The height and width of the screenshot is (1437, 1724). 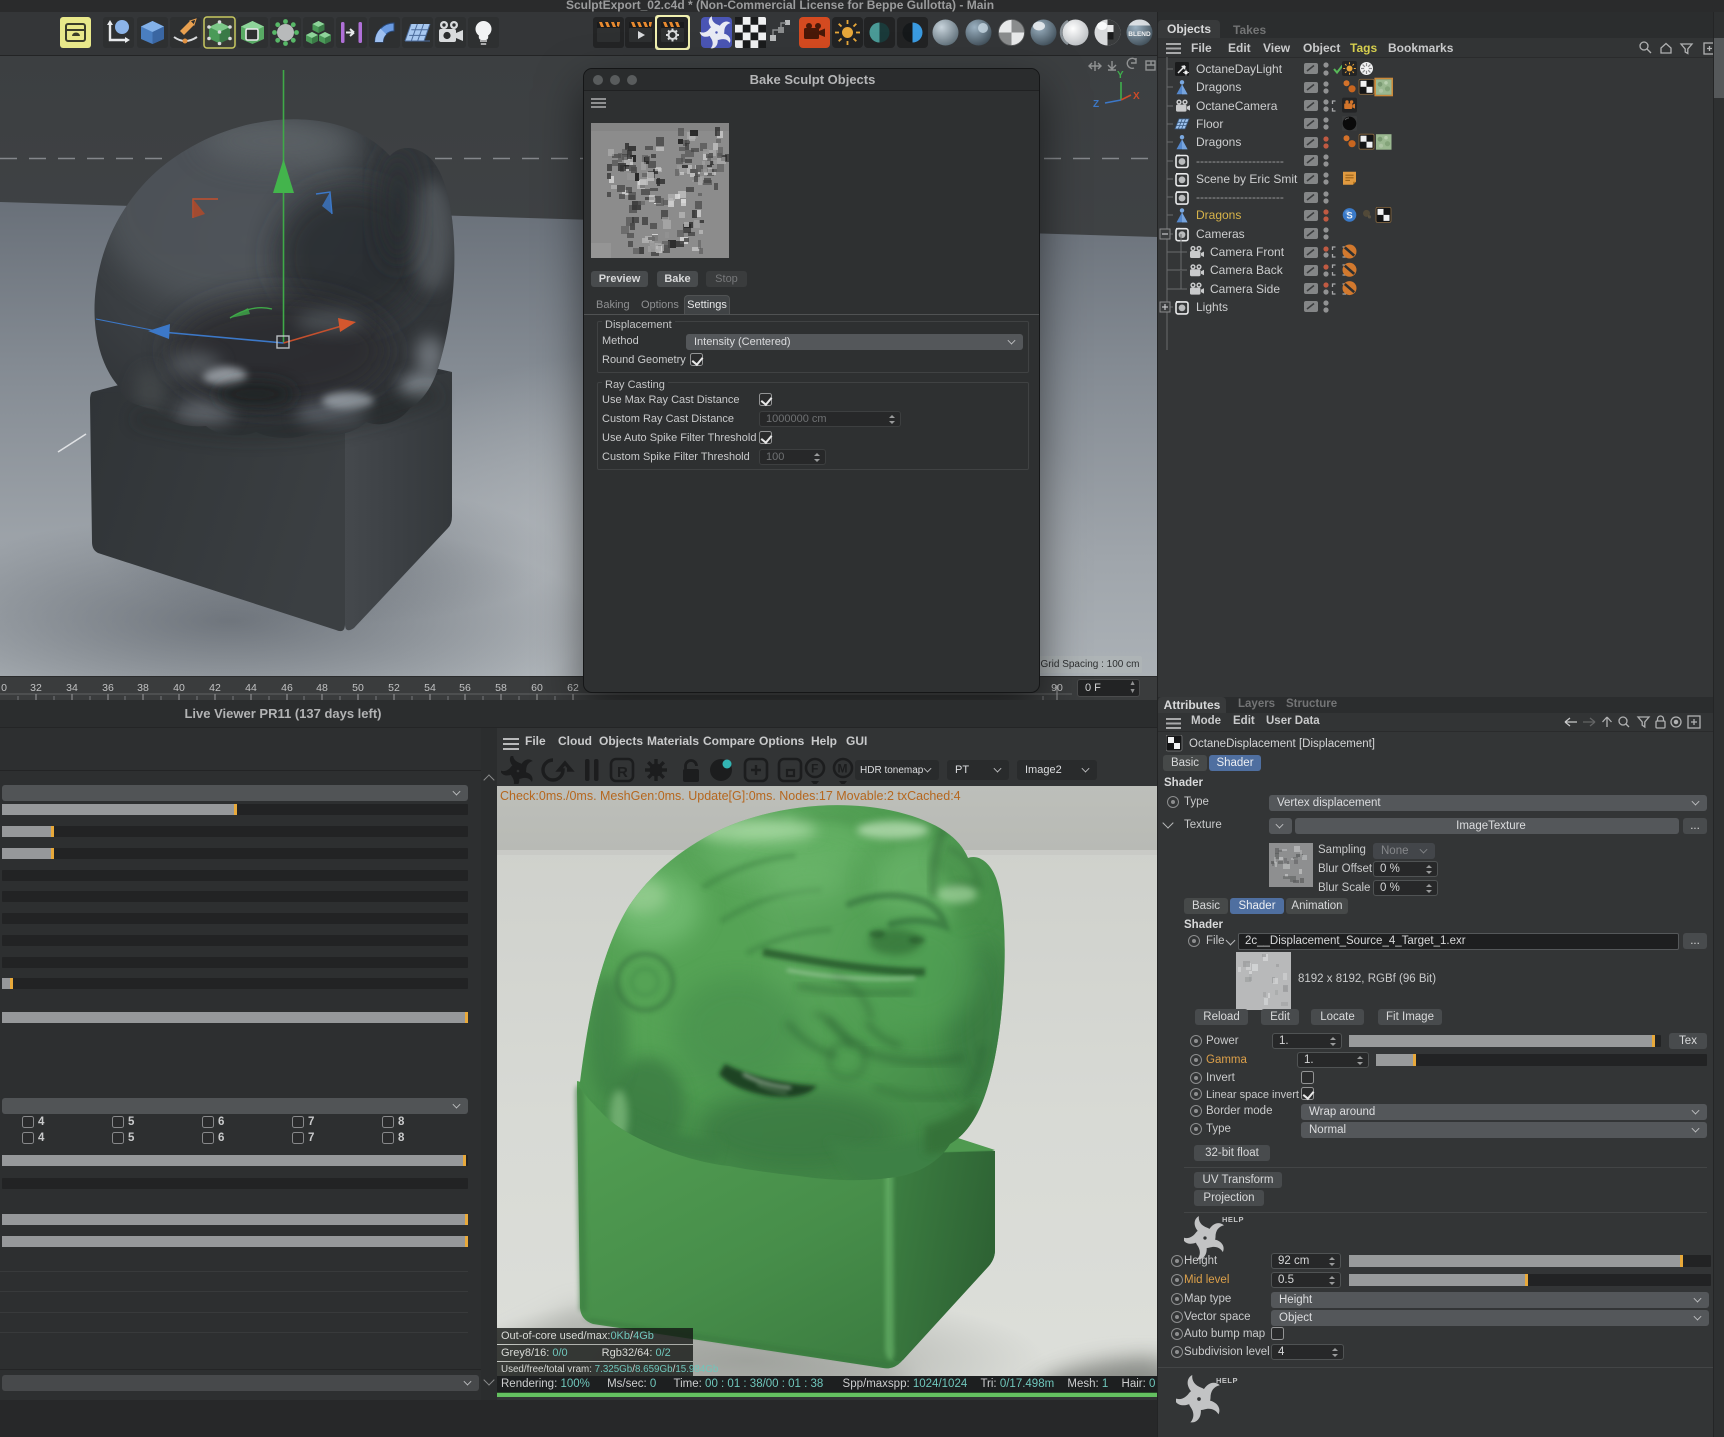 I want to click on svg-text: Camera Back, so click(x=1247, y=270).